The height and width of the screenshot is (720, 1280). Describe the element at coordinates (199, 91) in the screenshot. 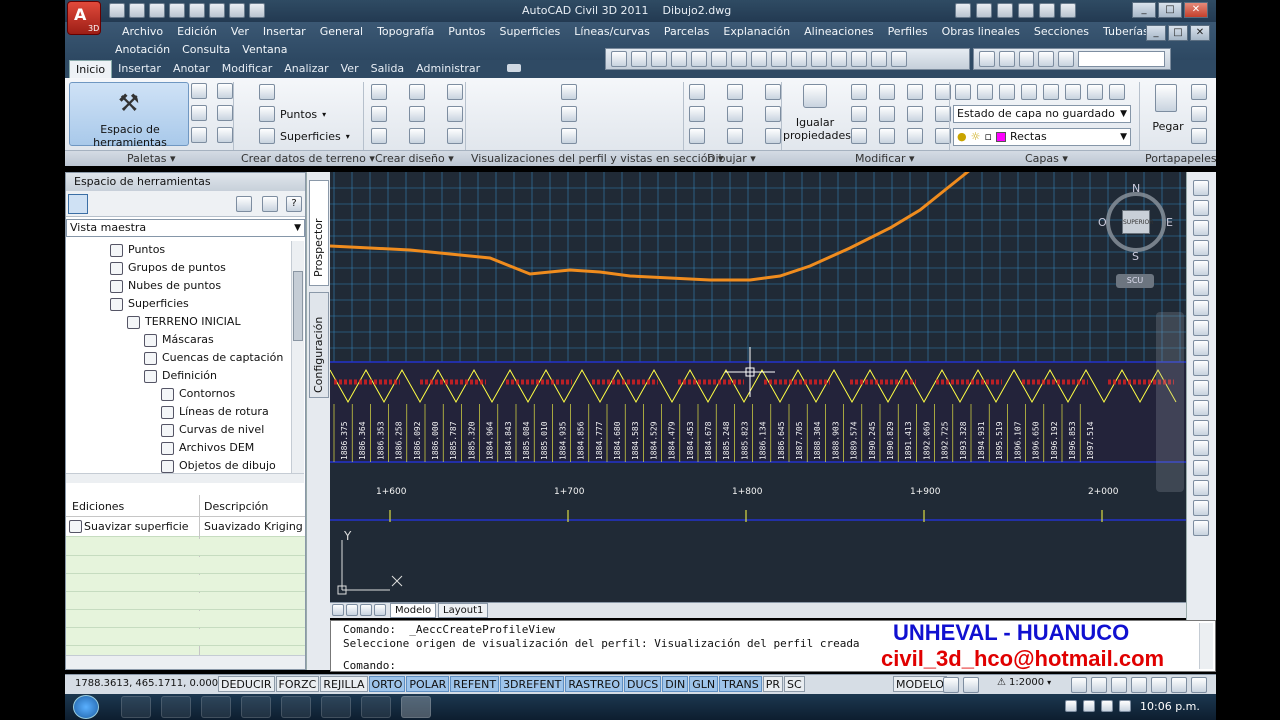

I see `properties-icon` at that location.